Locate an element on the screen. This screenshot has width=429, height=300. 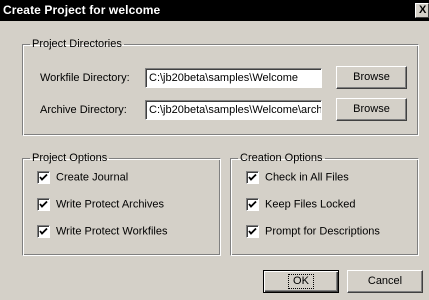
write-protect-workfiles-checkbox: Write Protect Workfiles is located at coordinates (102, 231).